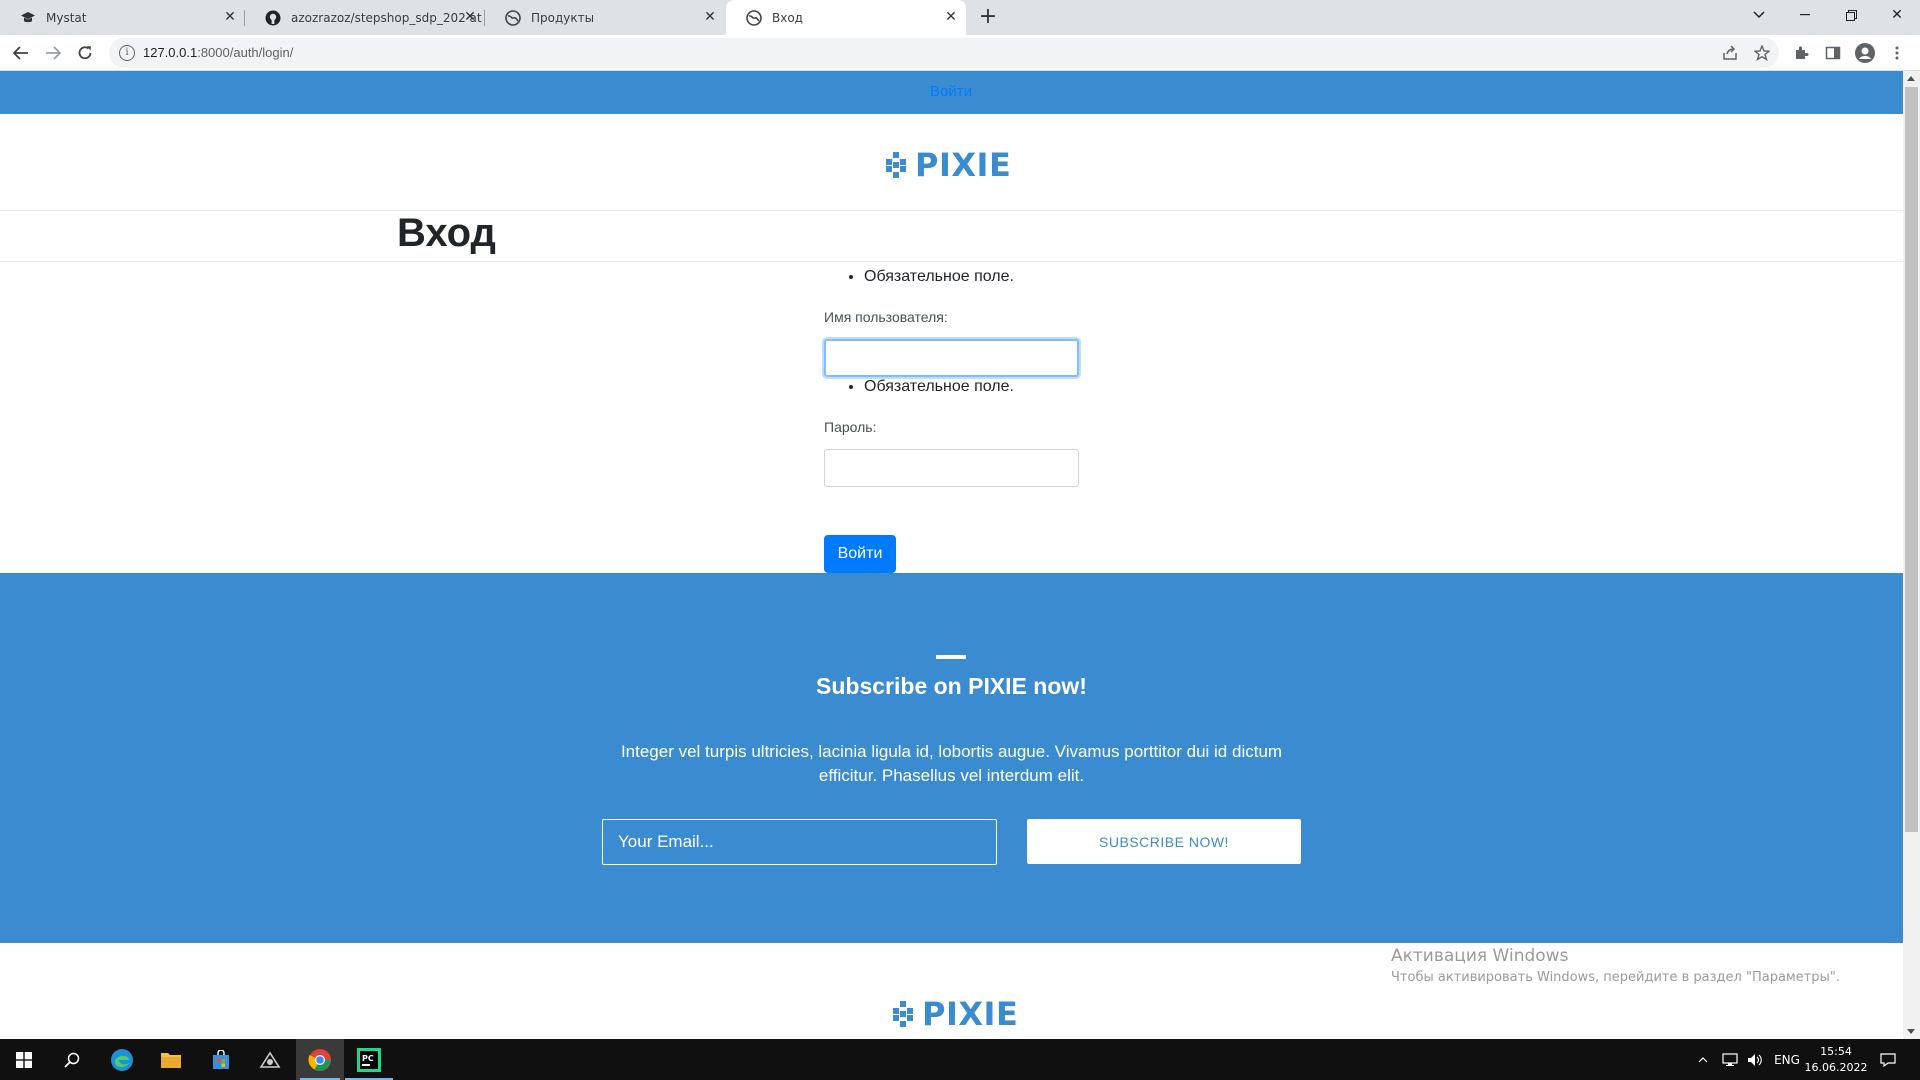 The width and height of the screenshot is (1920, 1080). I want to click on username-error: Обязательное поле., so click(939, 277).